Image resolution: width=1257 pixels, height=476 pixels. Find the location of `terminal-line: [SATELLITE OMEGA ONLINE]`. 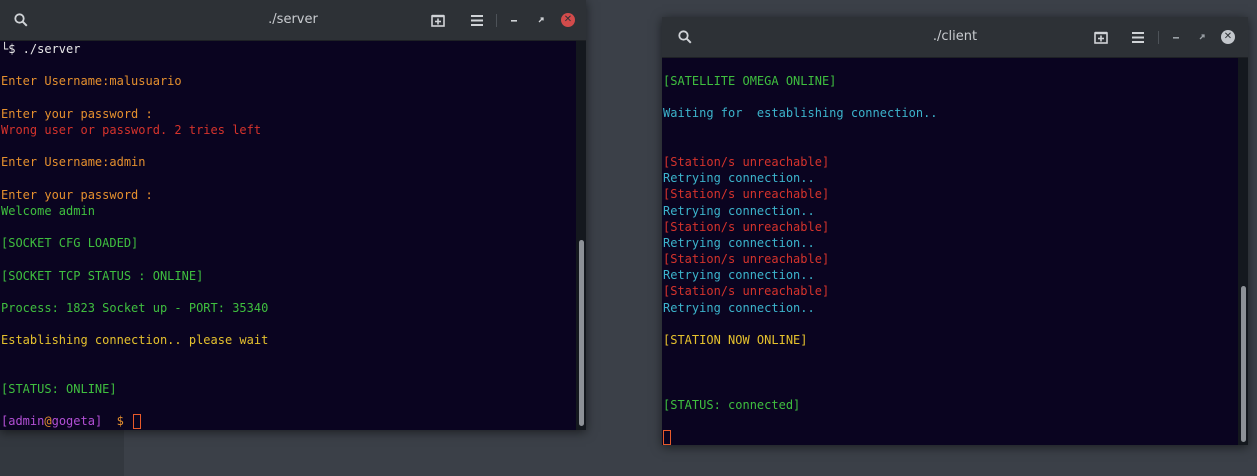

terminal-line: [SATELLITE OMEGA ONLINE] is located at coordinates (750, 81).